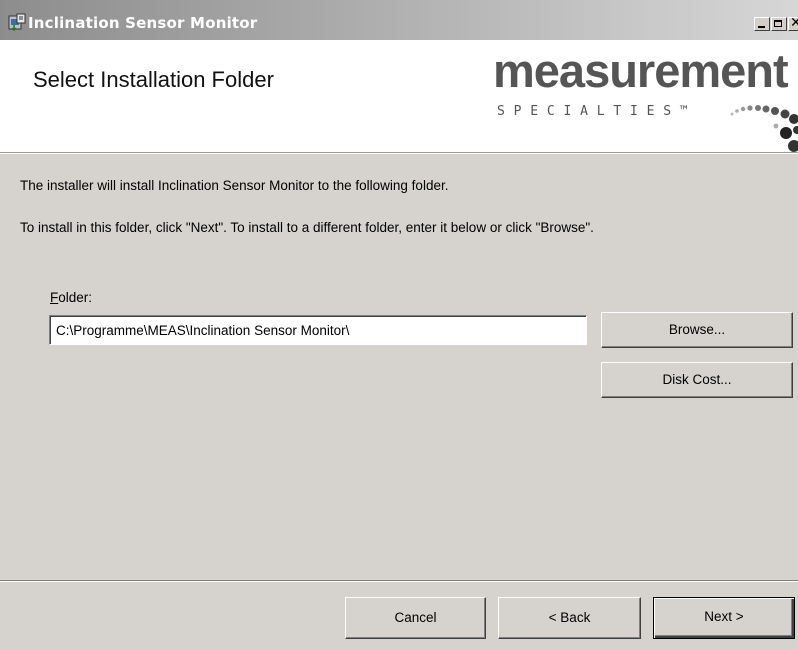 The height and width of the screenshot is (650, 798). What do you see at coordinates (597, 111) in the screenshot?
I see `logo-tagline: SPECIALTIES™` at bounding box center [597, 111].